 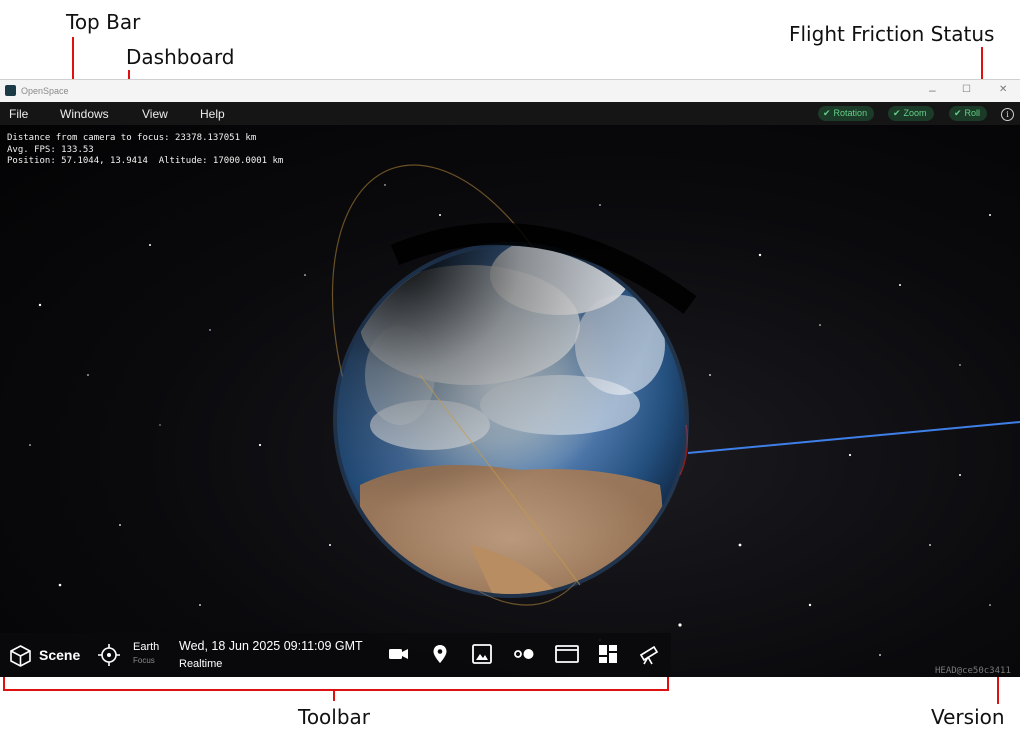 I want to click on window-titlebar: OpenSpace – ☐ ✕, so click(x=510, y=91).